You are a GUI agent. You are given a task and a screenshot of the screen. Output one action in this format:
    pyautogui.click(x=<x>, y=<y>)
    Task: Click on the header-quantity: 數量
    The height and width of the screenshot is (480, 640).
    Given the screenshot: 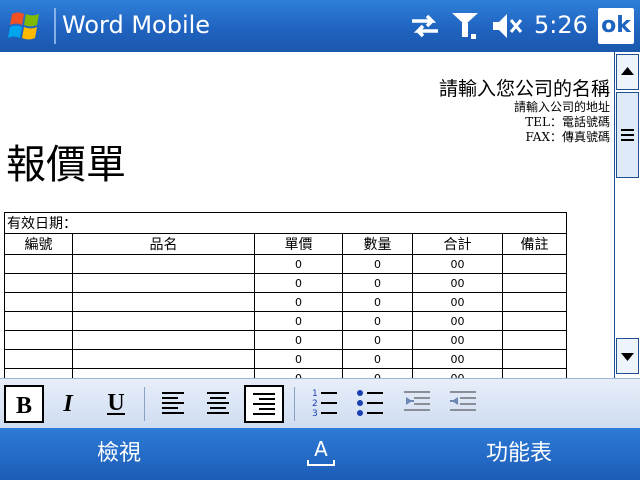 What is the action you would take?
    pyautogui.click(x=377, y=244)
    